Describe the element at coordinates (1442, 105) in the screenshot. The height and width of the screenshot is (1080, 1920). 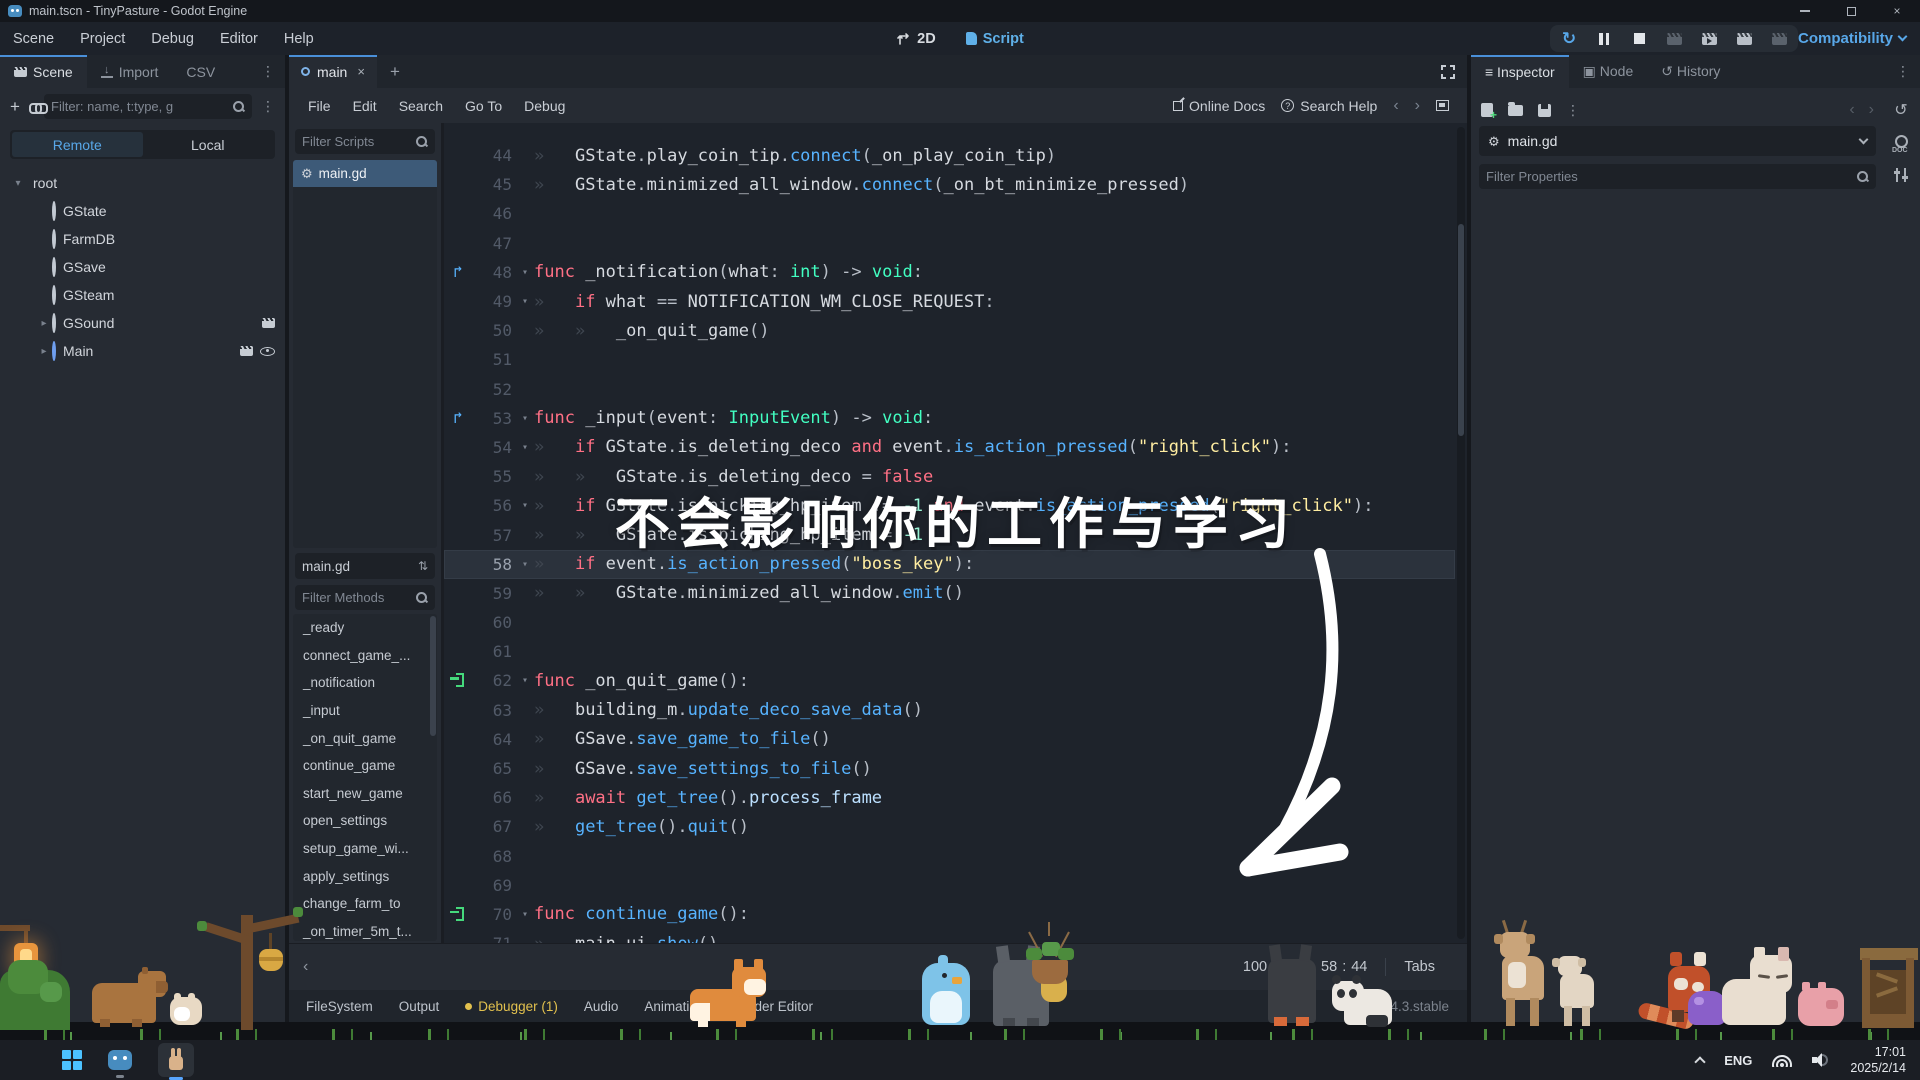
I see `float-panel-icon` at that location.